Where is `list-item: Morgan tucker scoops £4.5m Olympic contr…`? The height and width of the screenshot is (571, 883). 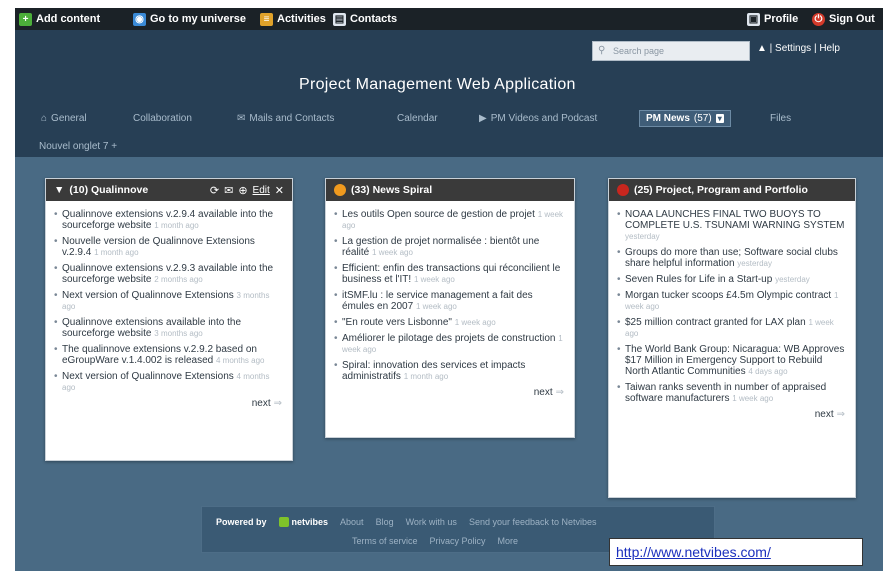 list-item: Morgan tucker scoops £4.5m Olympic contr… is located at coordinates (731, 301).